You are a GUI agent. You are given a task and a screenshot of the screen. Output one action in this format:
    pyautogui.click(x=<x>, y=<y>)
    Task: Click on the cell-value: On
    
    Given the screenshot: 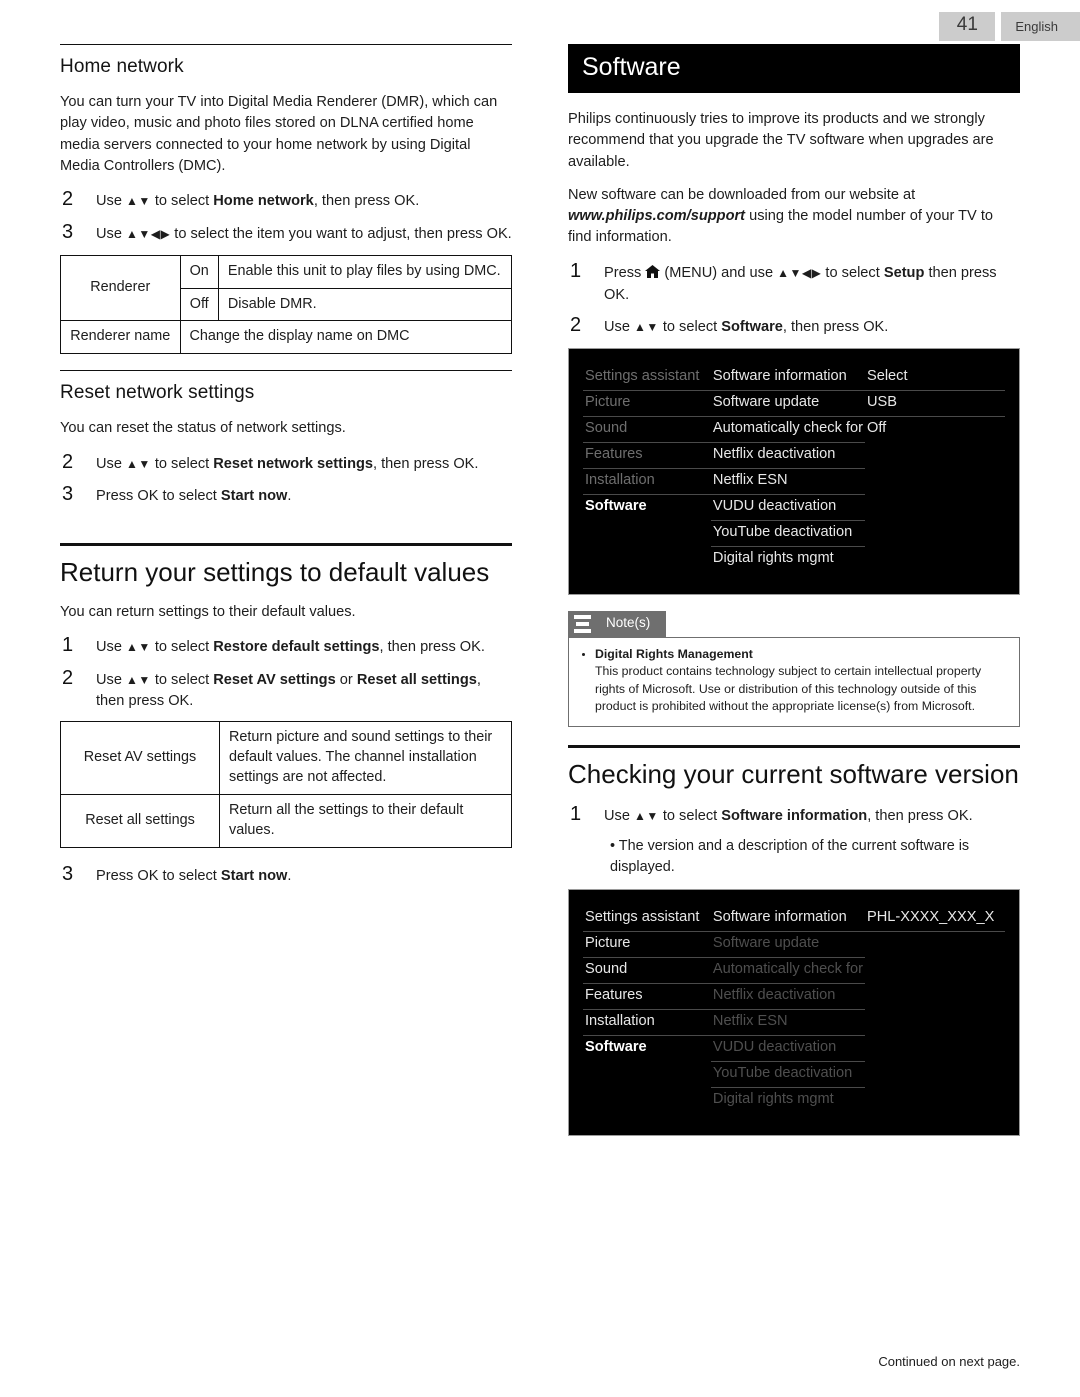 What is the action you would take?
    pyautogui.click(x=199, y=271)
    